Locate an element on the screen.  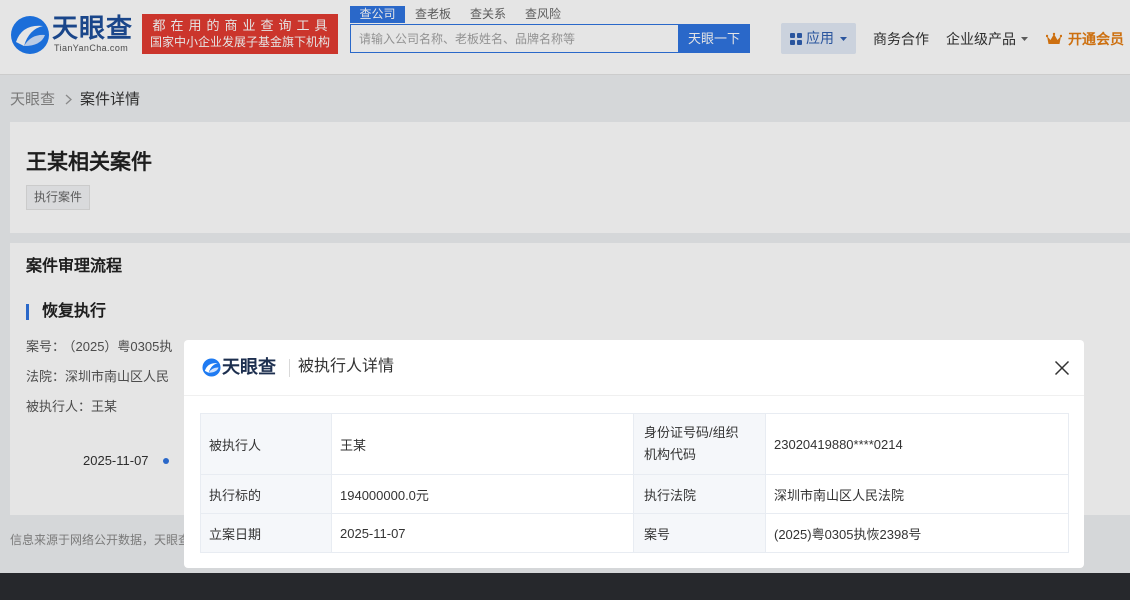
execution-court-label: 执行法院 is located at coordinates (670, 495).